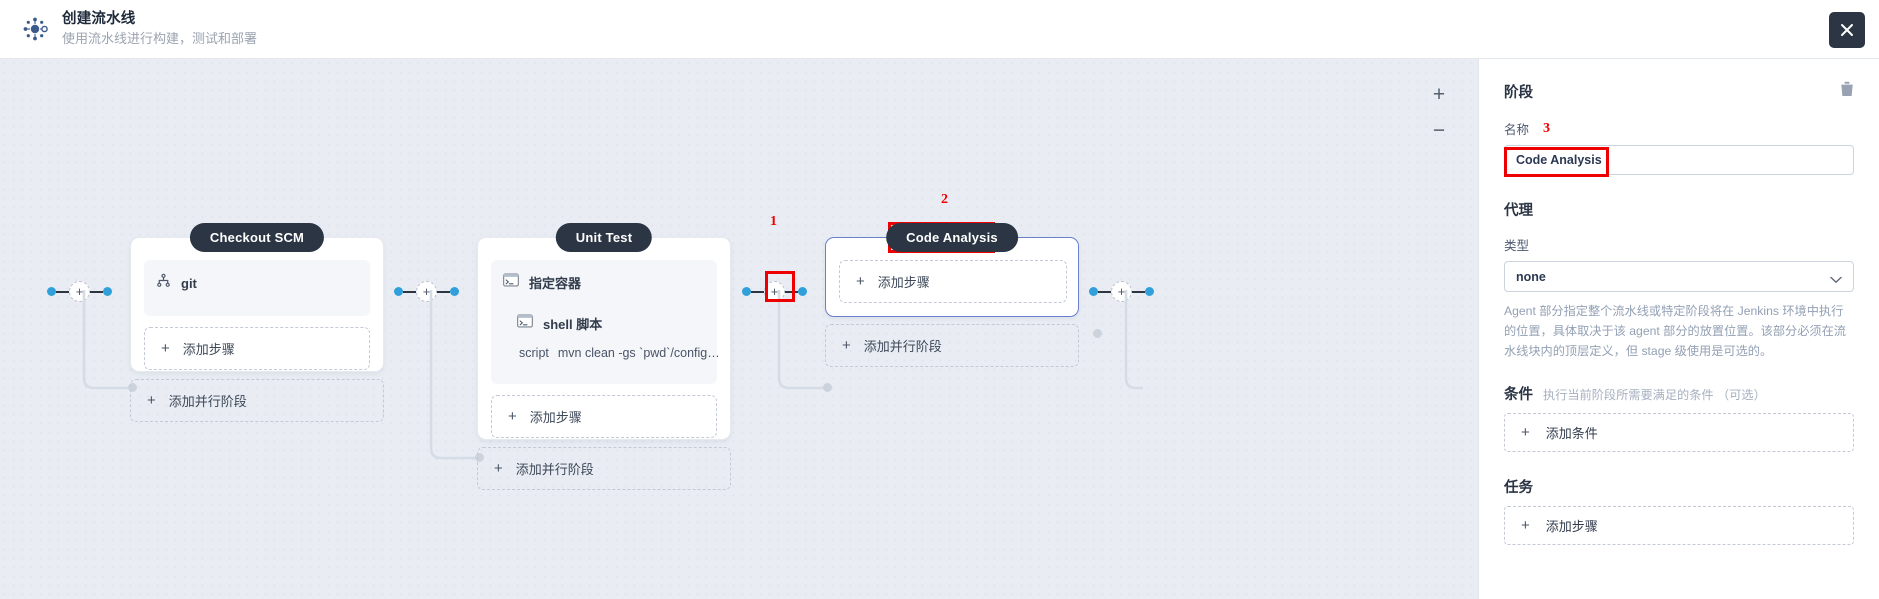 This screenshot has height=599, width=1879. Describe the element at coordinates (1679, 526) in the screenshot. I see `add-step-button-panel: + 添加步骤` at that location.